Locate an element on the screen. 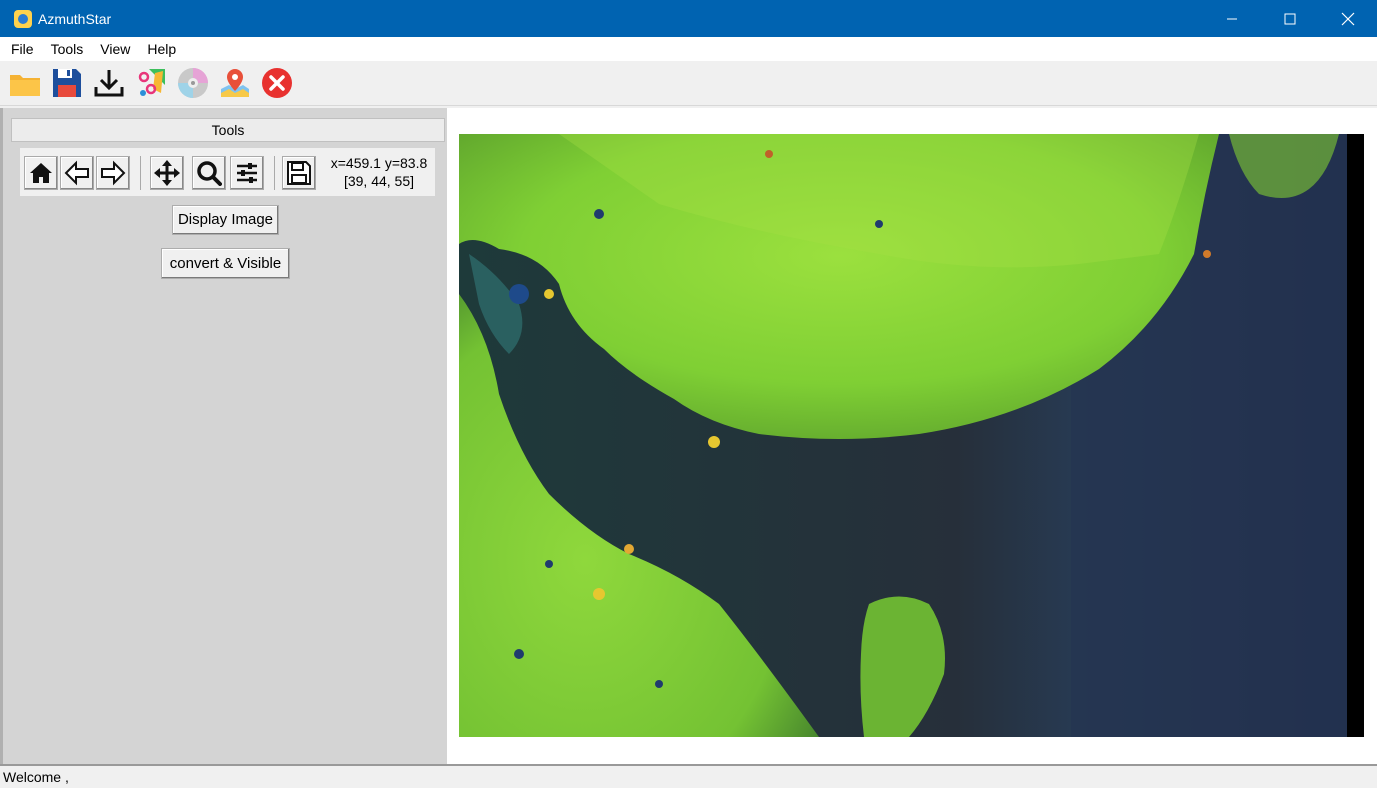 This screenshot has height=788, width=1377. configure-button is located at coordinates (247, 173).